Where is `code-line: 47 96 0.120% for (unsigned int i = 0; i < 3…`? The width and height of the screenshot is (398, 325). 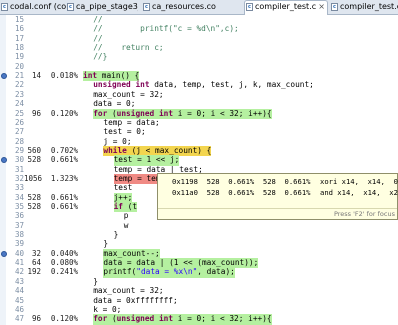 code-line: 47 96 0.120% for (unsigned int i = 0; i < 3… is located at coordinates (199, 319).